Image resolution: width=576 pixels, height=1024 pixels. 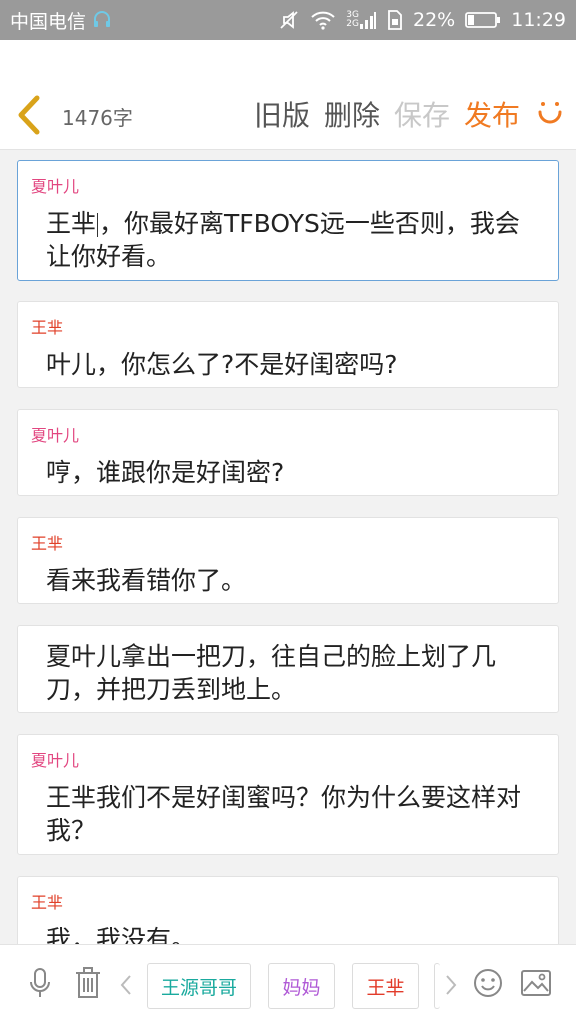 What do you see at coordinates (98, 225) in the screenshot?
I see `text-caret` at bounding box center [98, 225].